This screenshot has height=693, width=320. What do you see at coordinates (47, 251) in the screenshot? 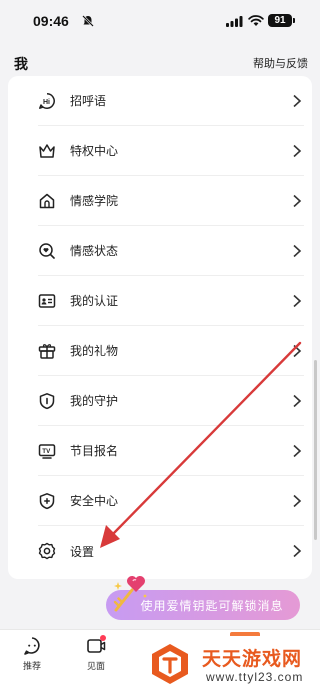
I see `search-heart-icon` at bounding box center [47, 251].